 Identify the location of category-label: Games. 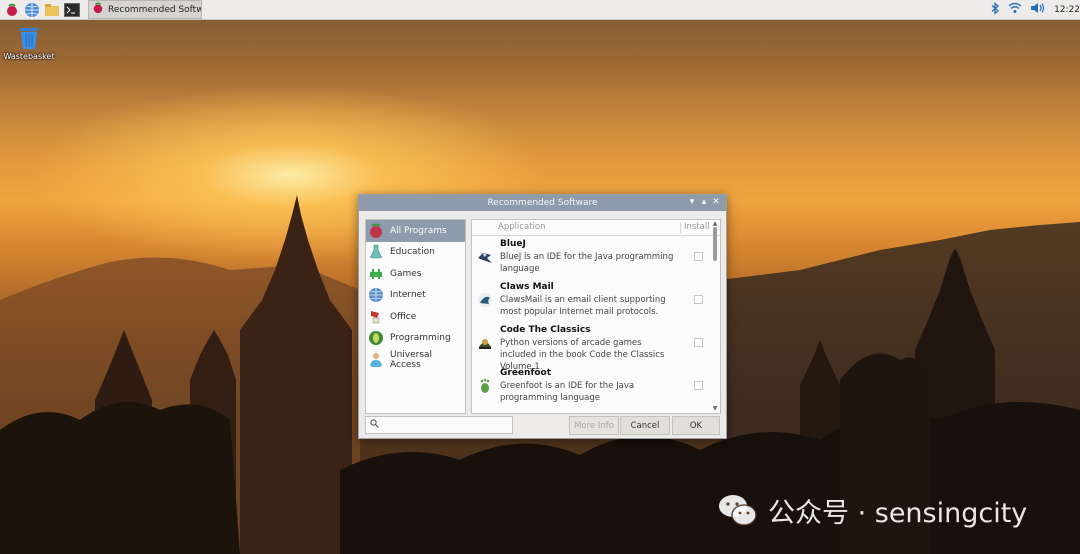
(406, 273).